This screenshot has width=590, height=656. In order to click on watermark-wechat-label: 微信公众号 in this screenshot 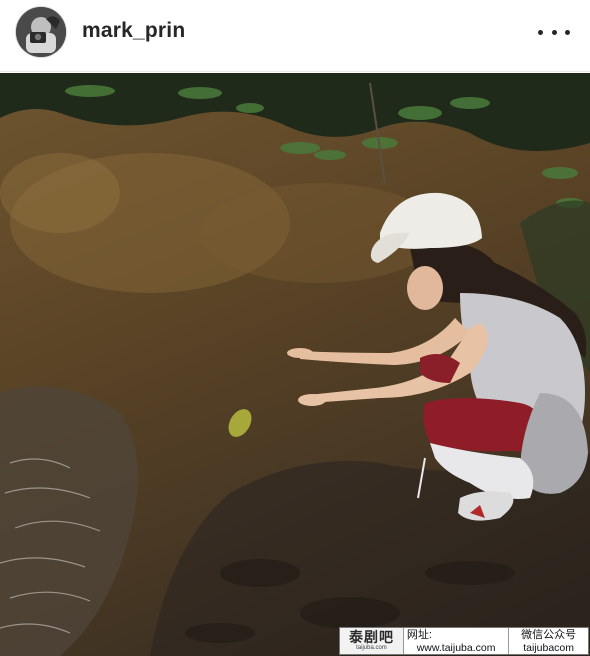, I will do `click(549, 634)`.